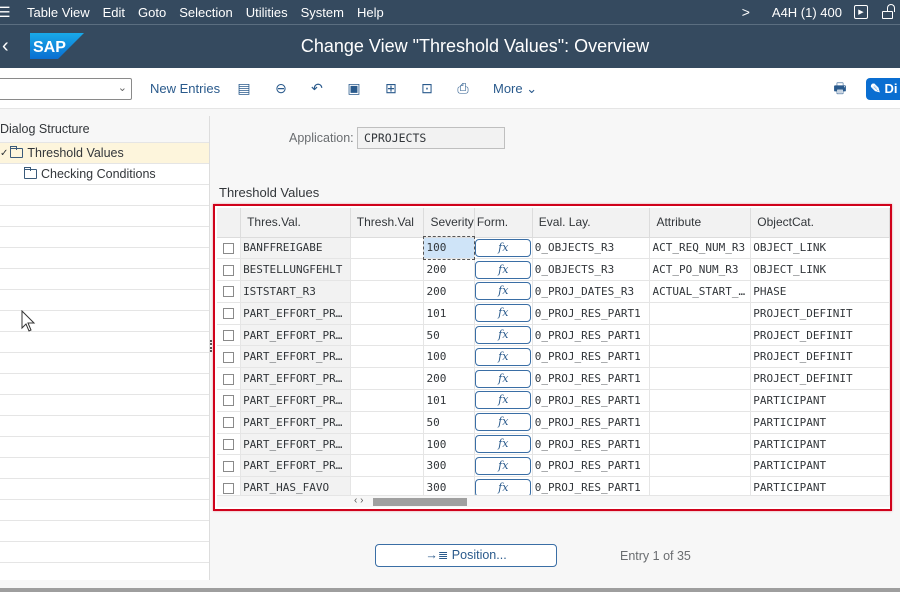  Describe the element at coordinates (322, 12) in the screenshot. I see `menu-system: System` at that location.